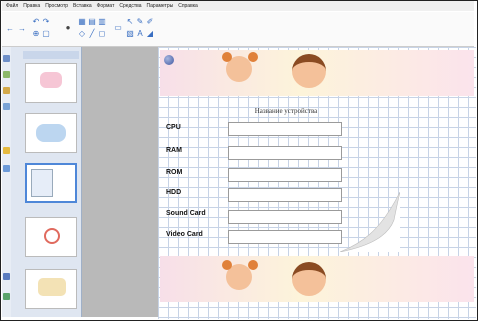  Describe the element at coordinates (130, 6) in the screenshot. I see `menu-item-tools: Средства` at that location.